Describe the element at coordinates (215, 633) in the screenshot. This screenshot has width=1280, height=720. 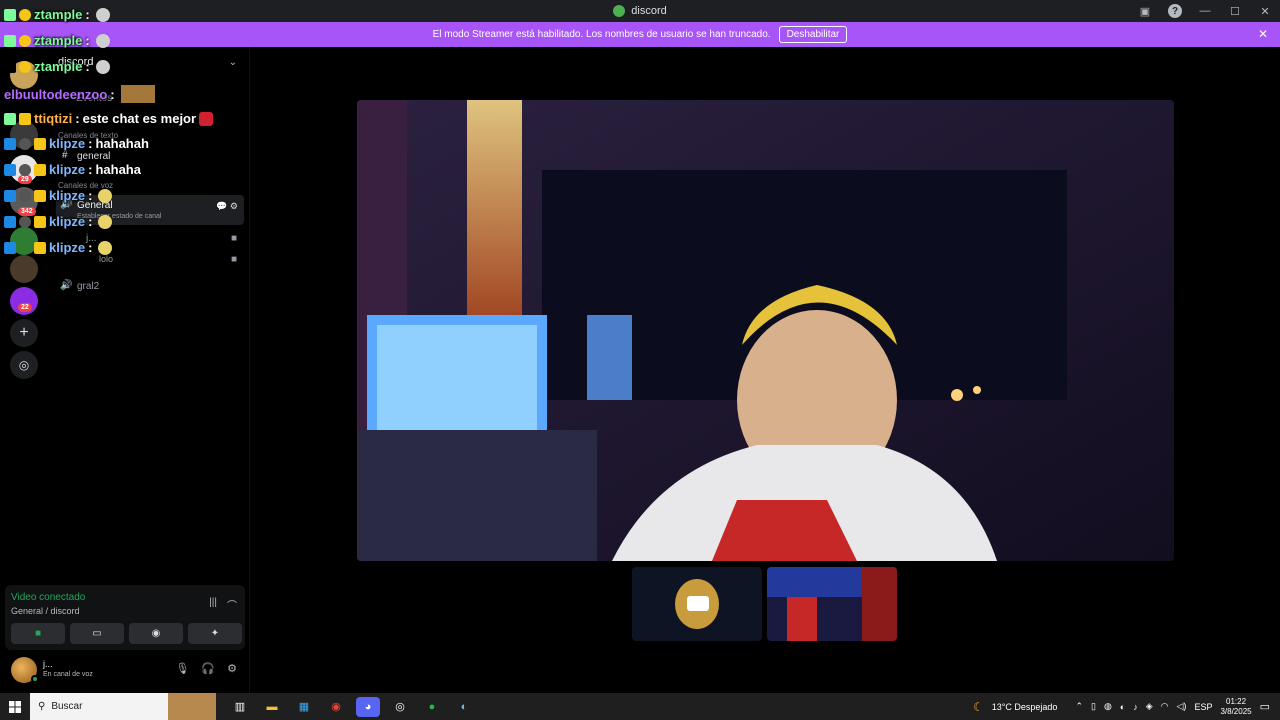
I see `soundboard-button: ✦` at that location.